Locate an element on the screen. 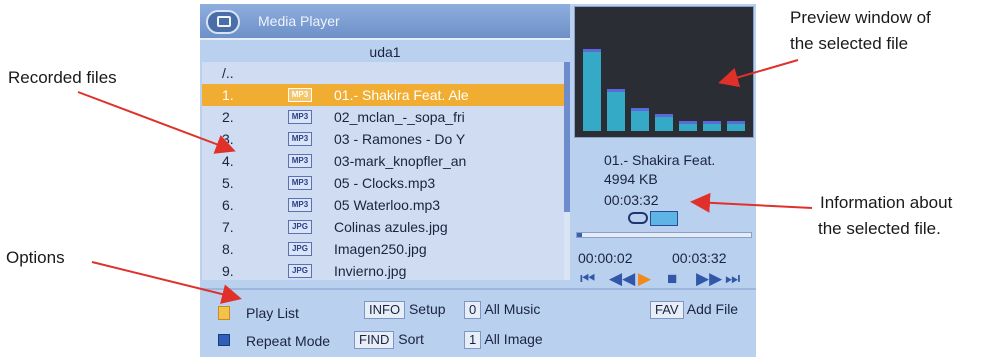 The image size is (1003, 357). file-row: 6. MP3 05 Waterloo.mp3 is located at coordinates (383, 205).